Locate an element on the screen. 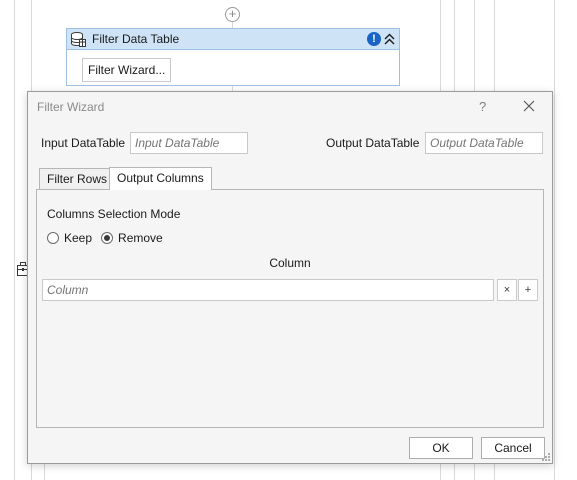 The width and height of the screenshot is (577, 480). keep-radio is located at coordinates (53, 238).